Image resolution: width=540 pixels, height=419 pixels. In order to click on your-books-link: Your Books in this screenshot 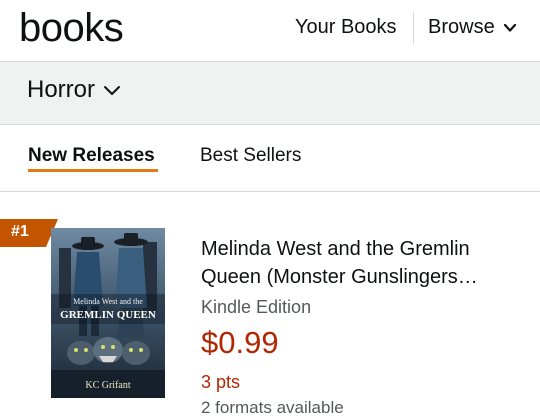, I will do `click(346, 27)`.